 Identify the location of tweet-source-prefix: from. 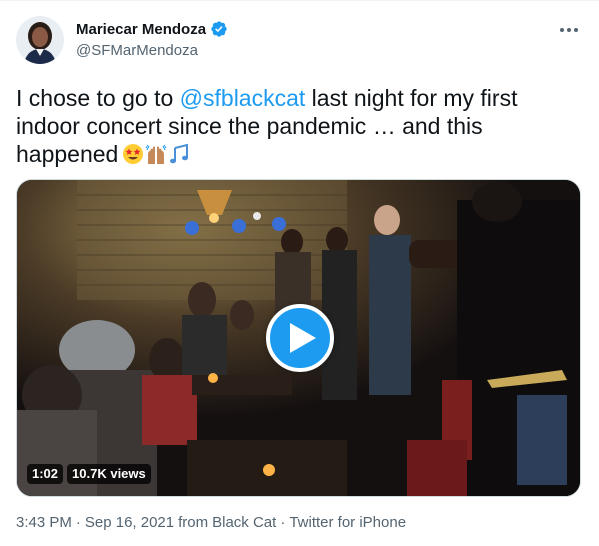
(193, 522).